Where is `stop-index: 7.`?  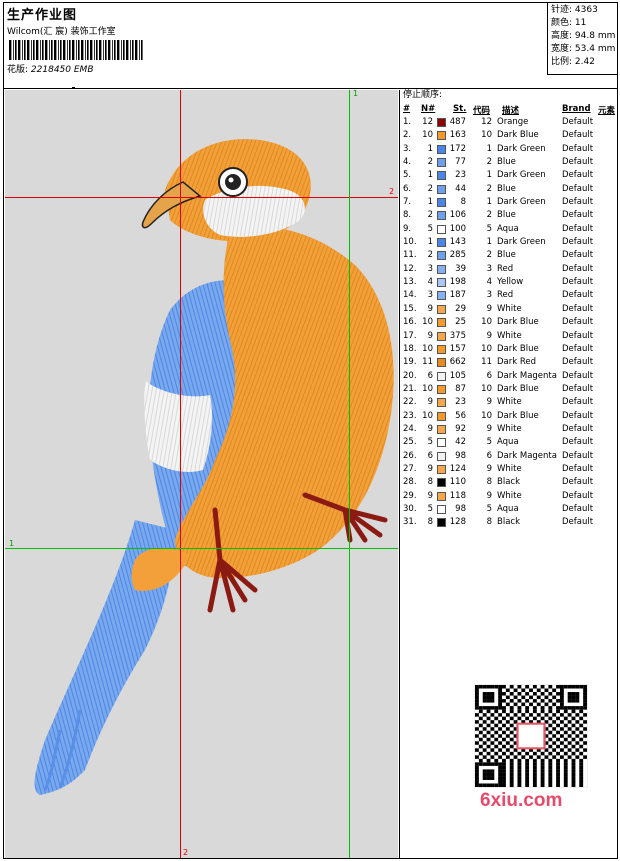 stop-index: 7. is located at coordinates (407, 202).